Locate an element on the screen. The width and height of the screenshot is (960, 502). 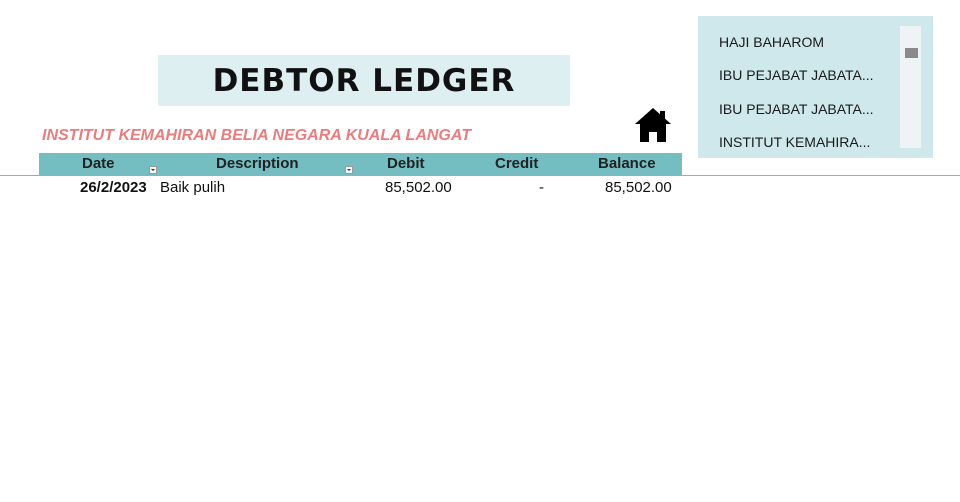
column-header-date: Date is located at coordinates (98, 164).